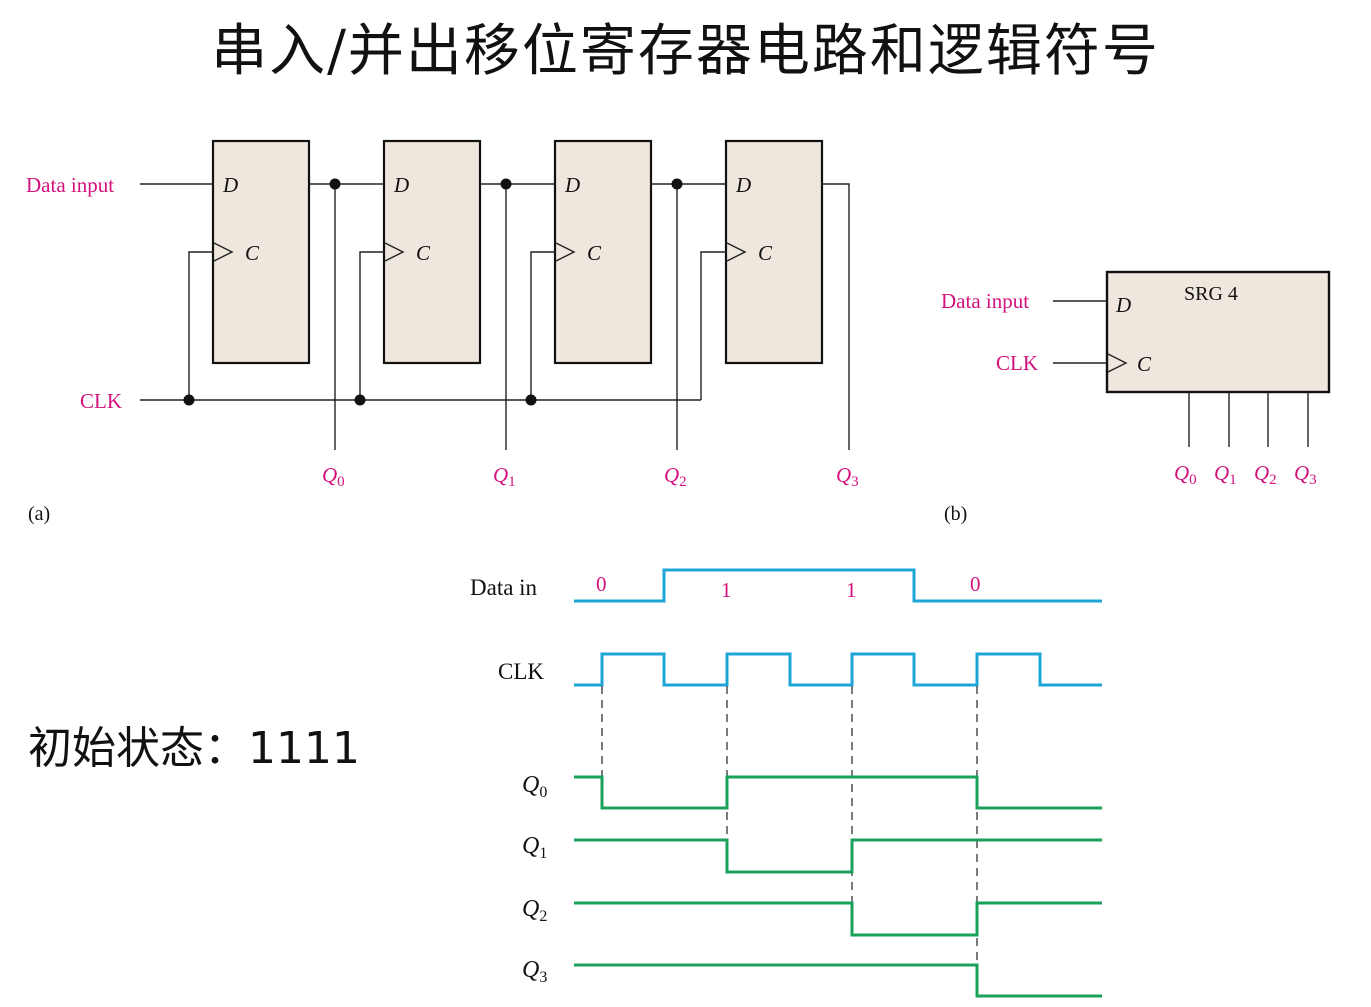  Describe the element at coordinates (1305, 474) in the screenshot. I see `symbol-q3-label: Q3` at that location.